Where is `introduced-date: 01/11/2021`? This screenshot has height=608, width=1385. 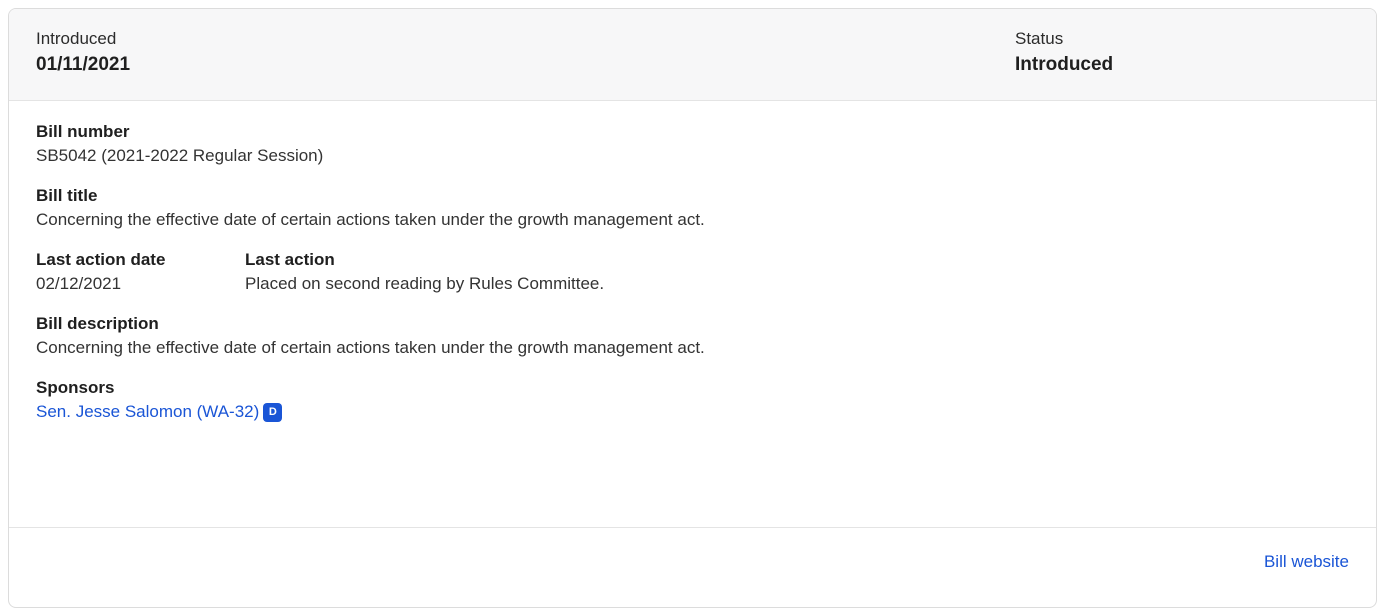 introduced-date: 01/11/2021 is located at coordinates (83, 64).